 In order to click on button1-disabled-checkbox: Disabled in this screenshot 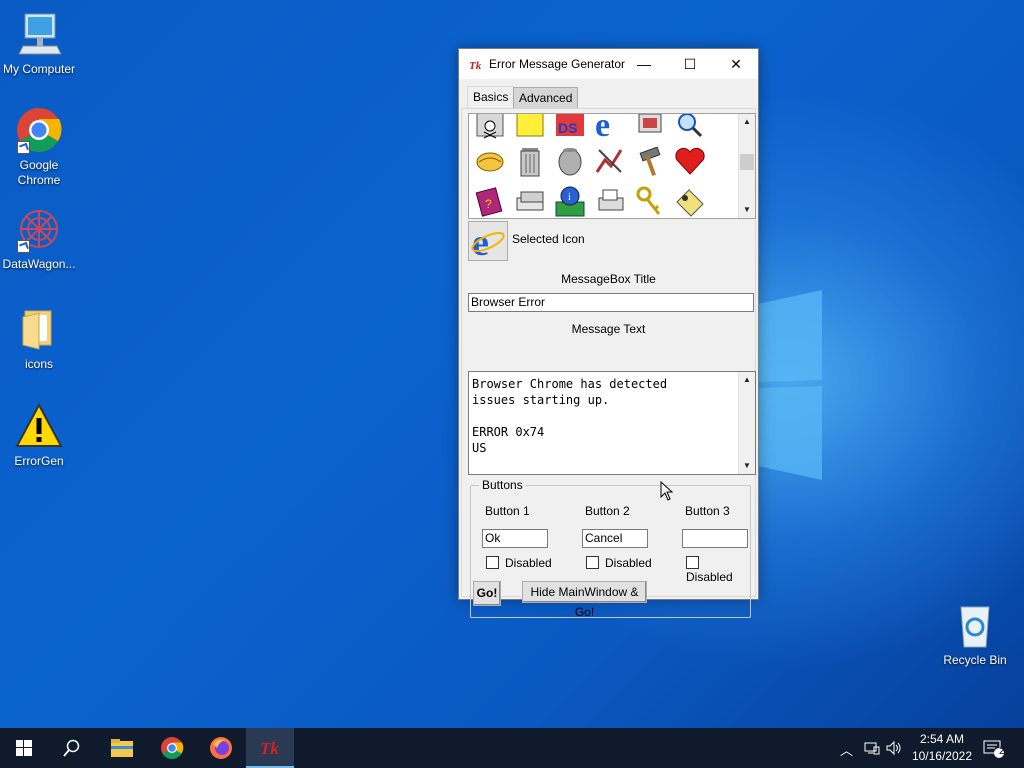, I will do `click(519, 563)`.